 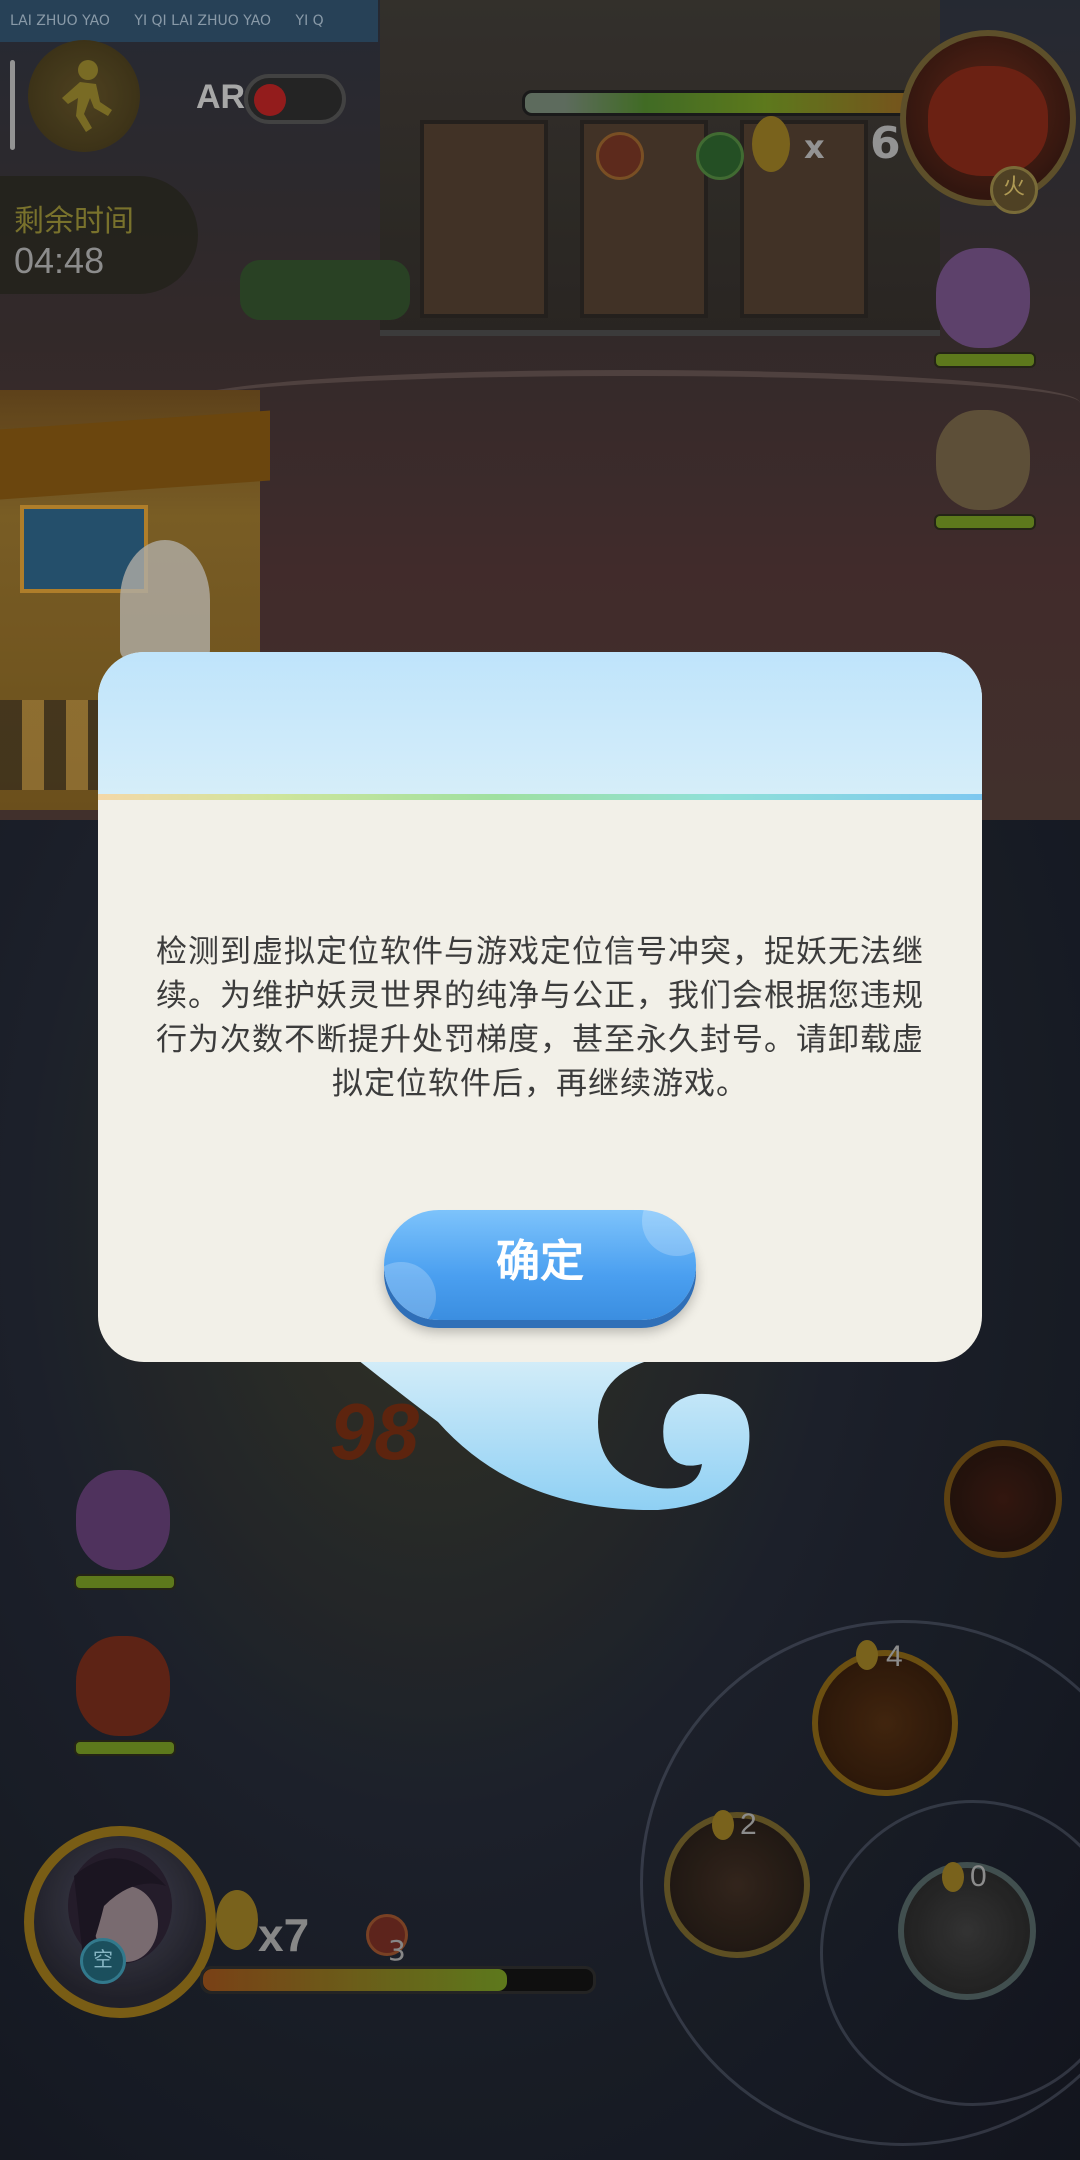 What do you see at coordinates (852, 143) in the screenshot?
I see `resource-count: x 6` at bounding box center [852, 143].